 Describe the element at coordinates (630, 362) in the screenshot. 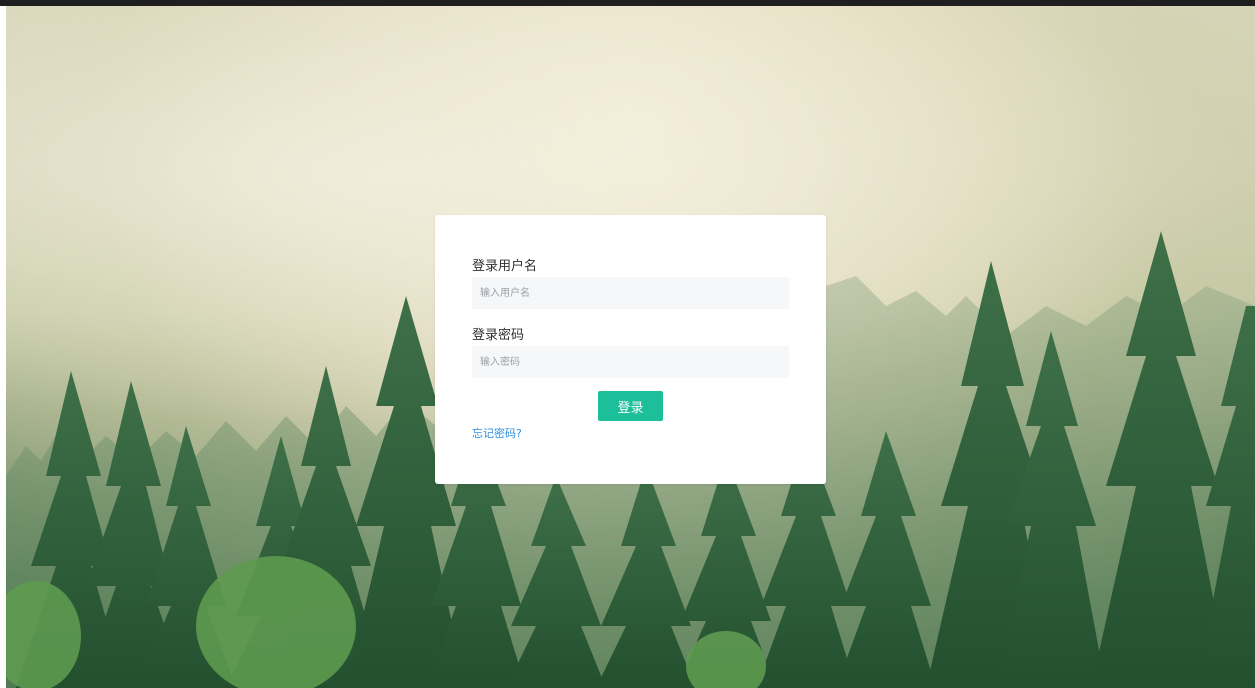

I see `password-input` at that location.